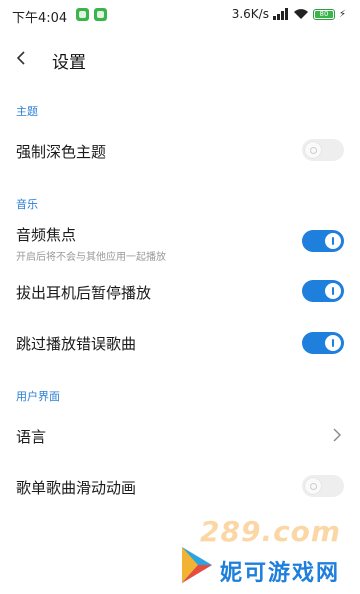 Image resolution: width=360 pixels, height=594 pixels. What do you see at coordinates (180, 150) in the screenshot?
I see `setting-row-force-dark: 强制深色主题` at bounding box center [180, 150].